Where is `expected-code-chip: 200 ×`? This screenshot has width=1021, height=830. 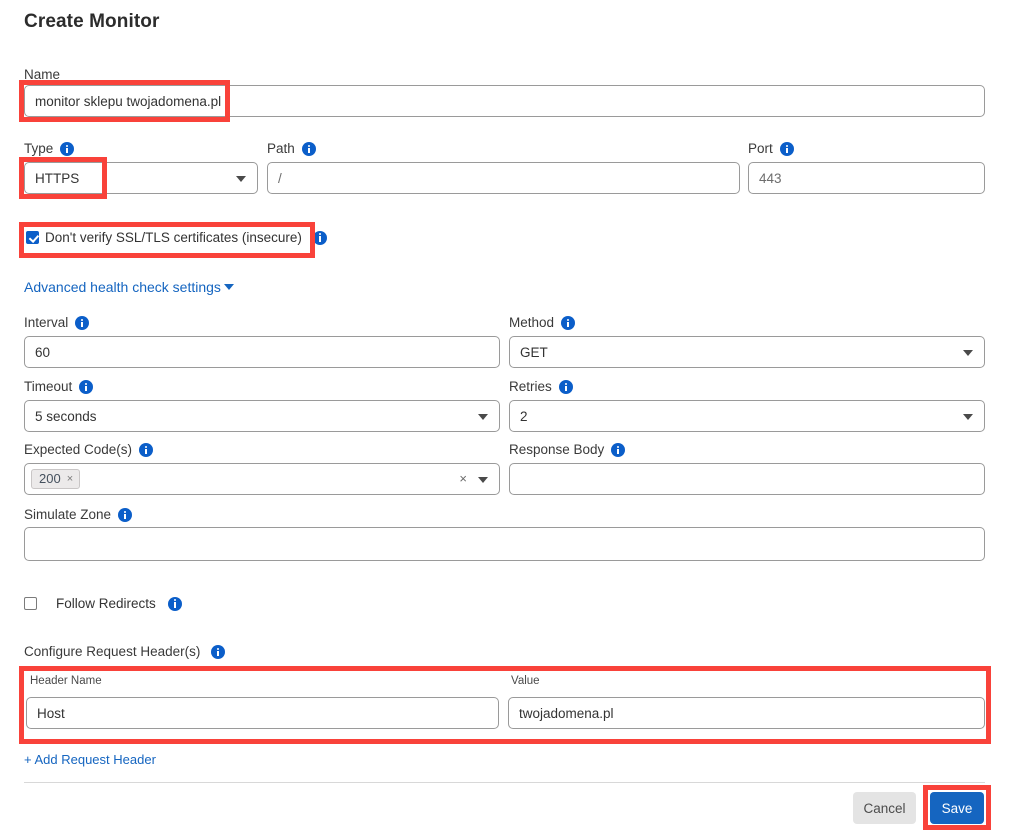
expected-code-chip: 200 × is located at coordinates (56, 479).